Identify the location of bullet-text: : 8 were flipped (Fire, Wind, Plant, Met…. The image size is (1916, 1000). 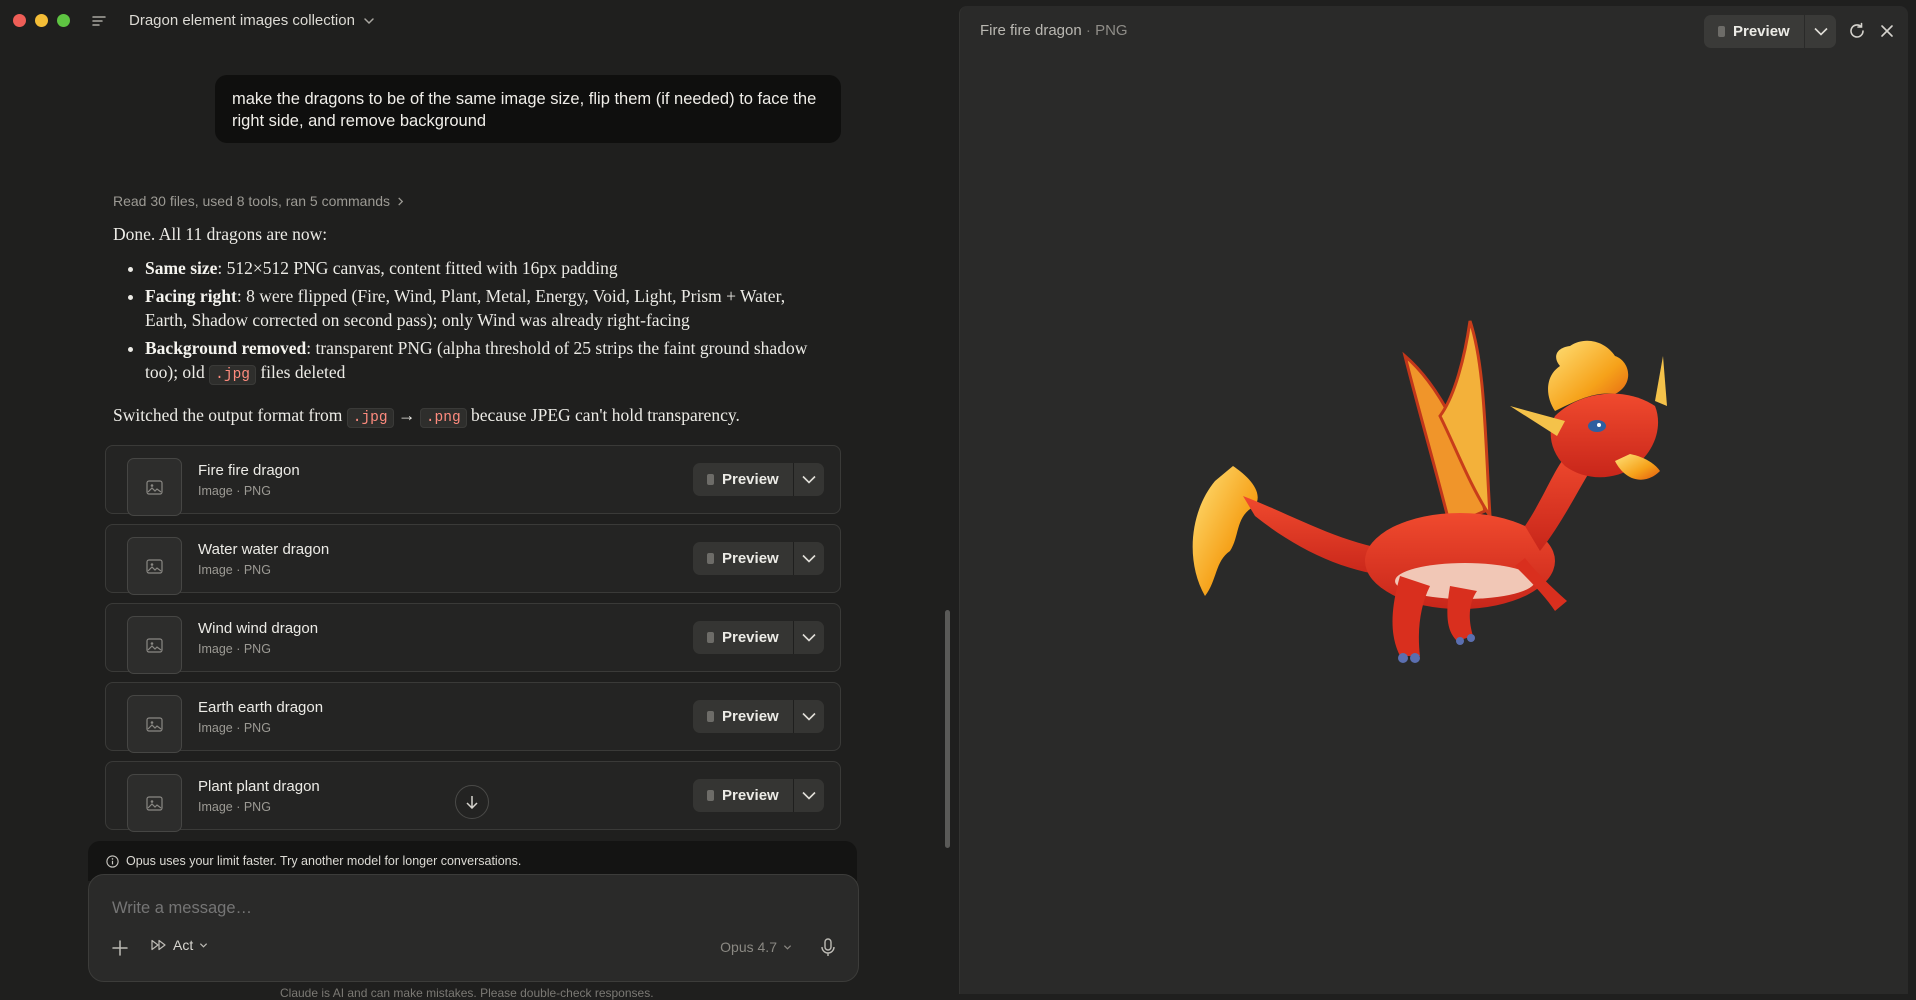
(465, 308).